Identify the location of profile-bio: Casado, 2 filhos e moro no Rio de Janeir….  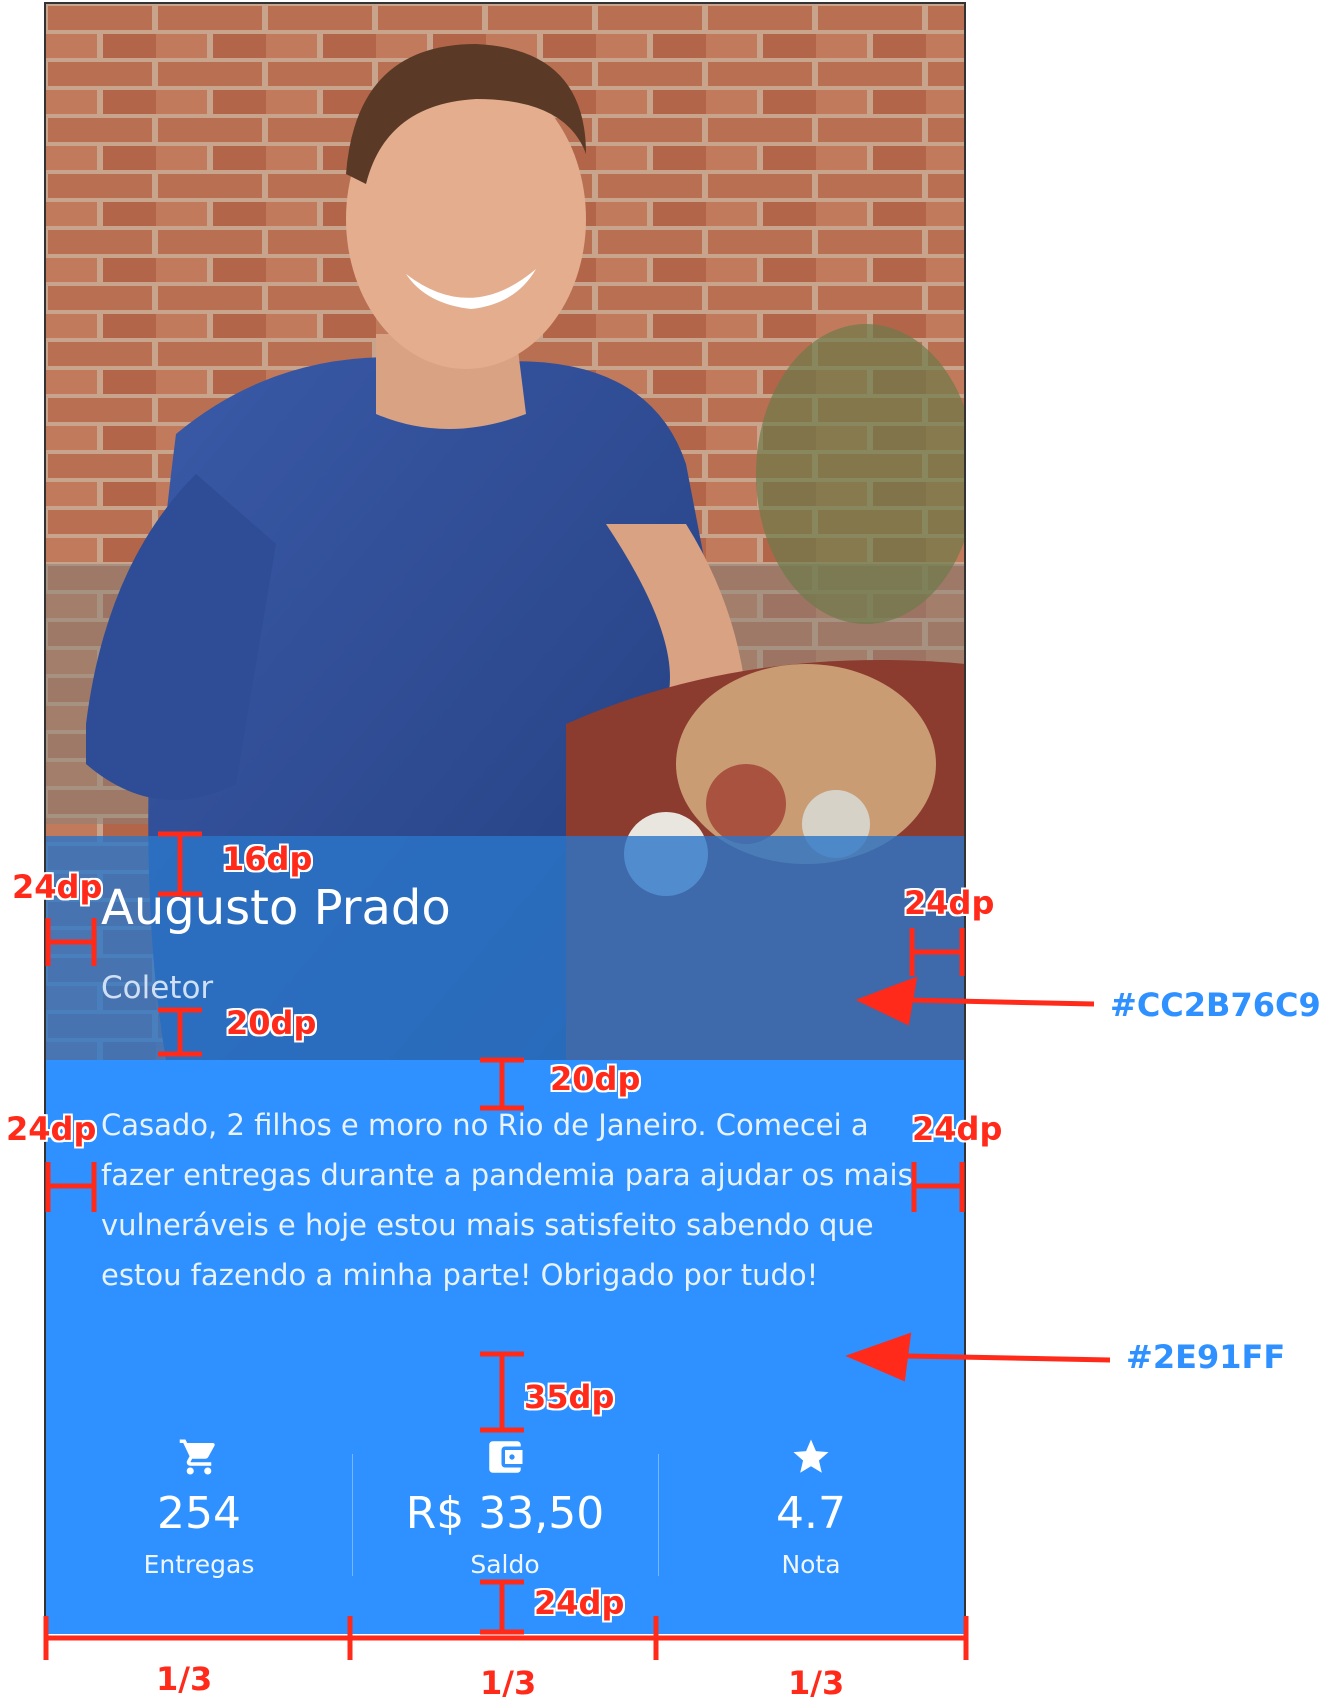
(507, 1200).